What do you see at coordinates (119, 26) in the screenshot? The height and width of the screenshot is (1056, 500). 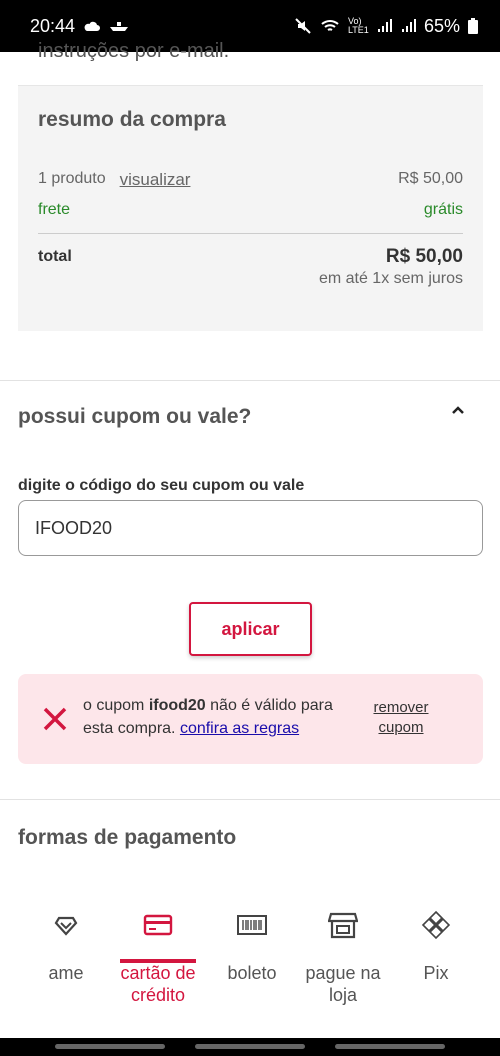 I see `boat-icon` at bounding box center [119, 26].